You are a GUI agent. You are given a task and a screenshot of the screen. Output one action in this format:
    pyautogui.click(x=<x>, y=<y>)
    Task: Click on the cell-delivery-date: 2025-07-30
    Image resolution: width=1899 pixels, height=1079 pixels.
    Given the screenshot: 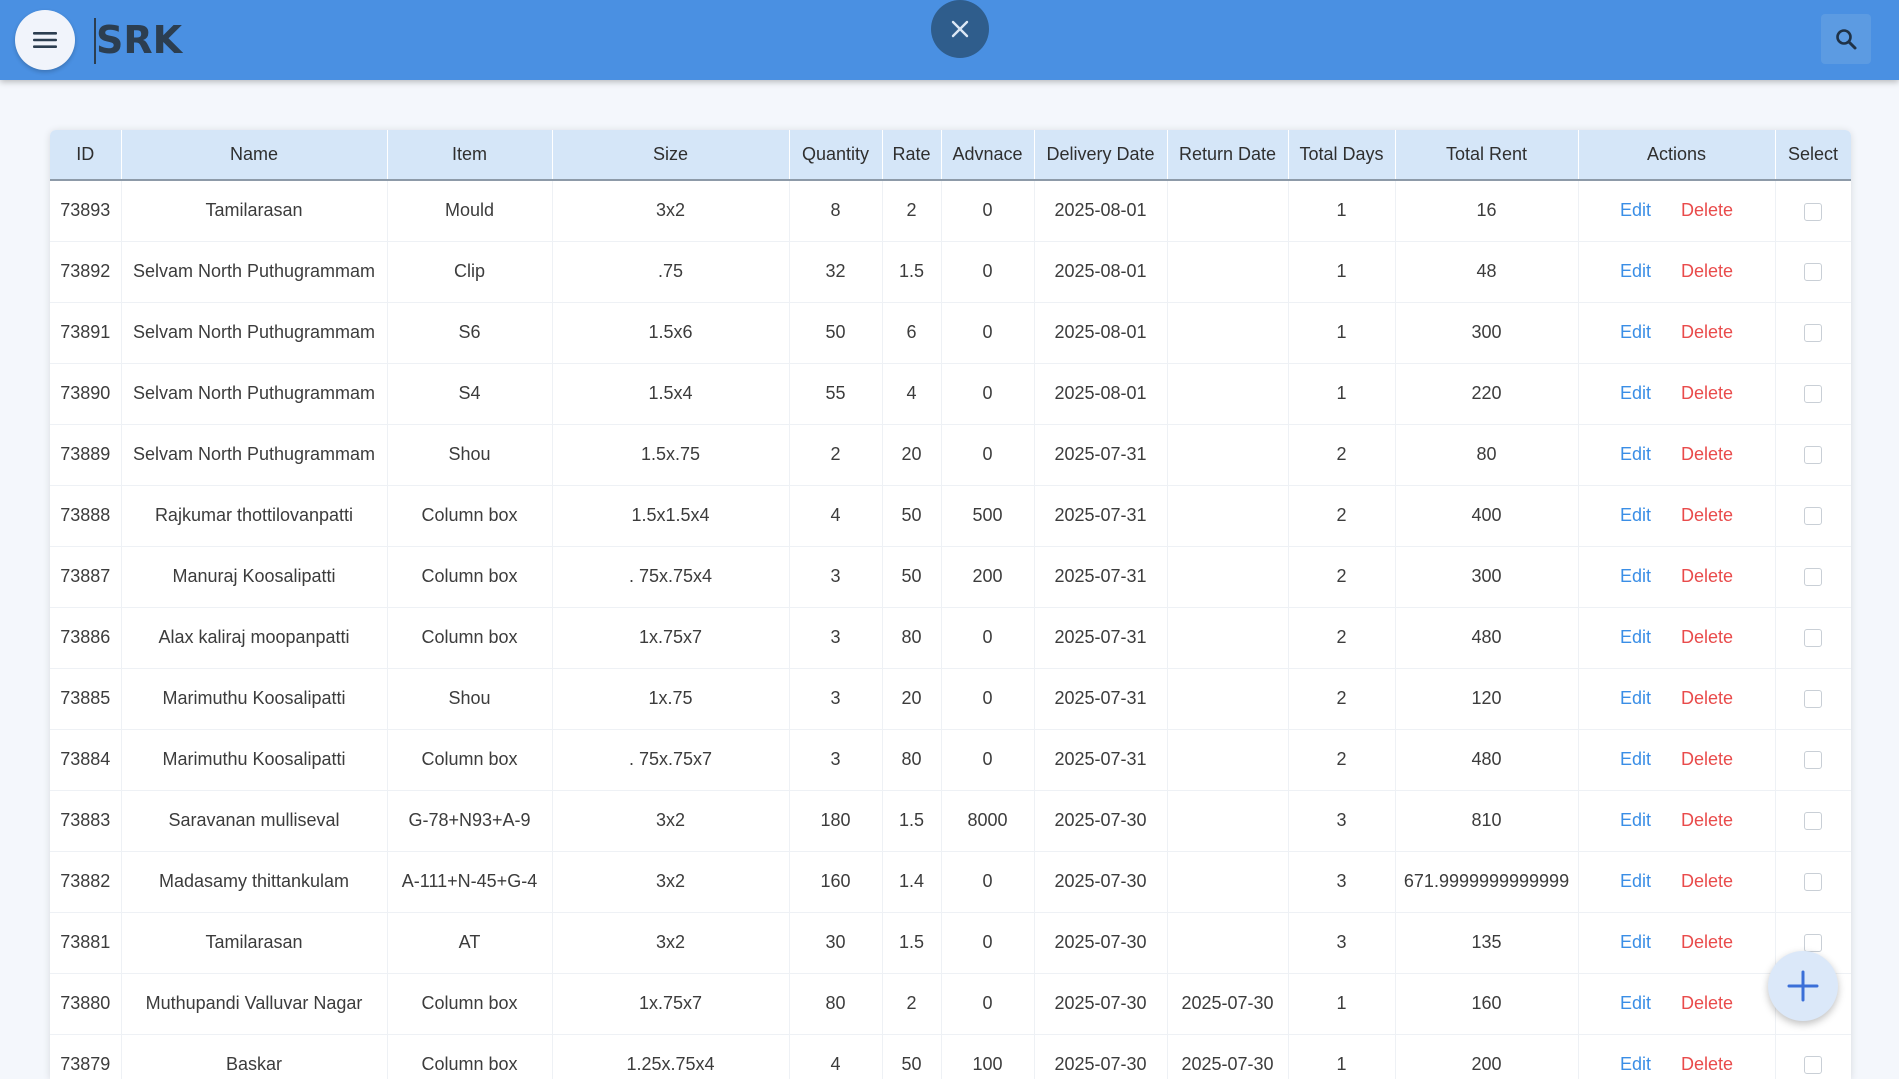 What is the action you would take?
    pyautogui.click(x=1101, y=1056)
    